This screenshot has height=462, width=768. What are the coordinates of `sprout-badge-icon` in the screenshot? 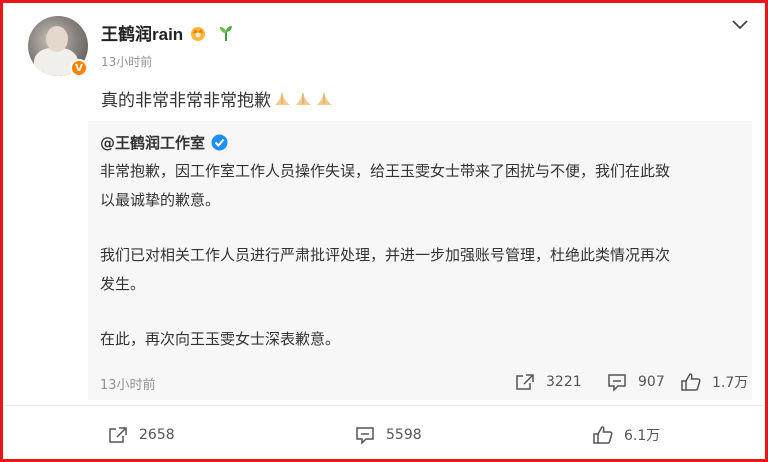 It's located at (226, 33).